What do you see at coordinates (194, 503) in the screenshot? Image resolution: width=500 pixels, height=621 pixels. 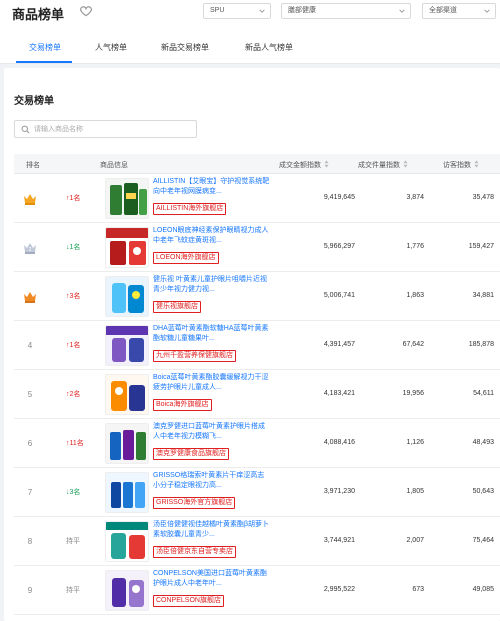 I see `shop-tag: GRISSO海外官方旗舰店` at bounding box center [194, 503].